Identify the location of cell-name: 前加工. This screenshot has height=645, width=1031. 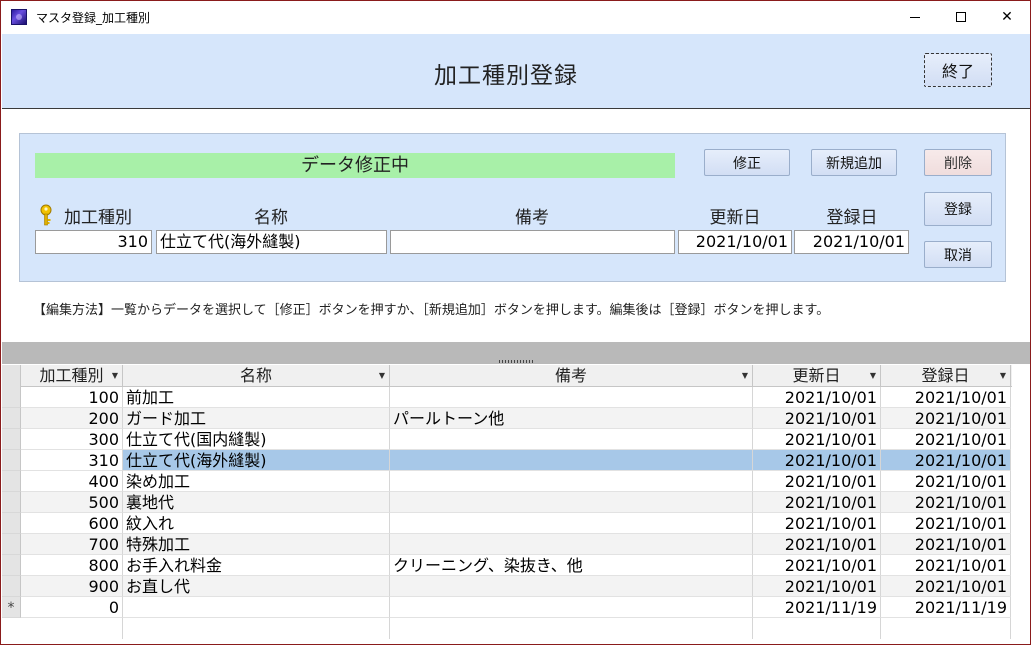
(256, 397).